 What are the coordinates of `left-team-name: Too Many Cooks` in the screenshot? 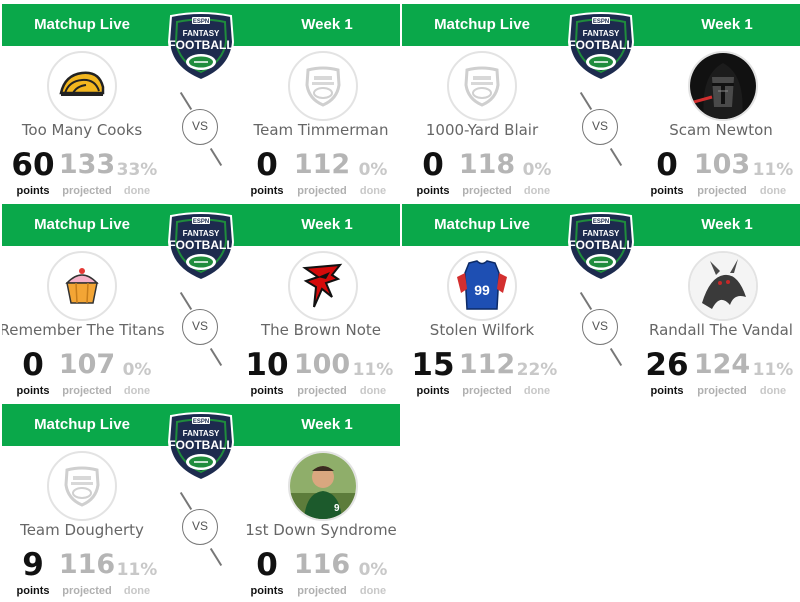 It's located at (92, 130).